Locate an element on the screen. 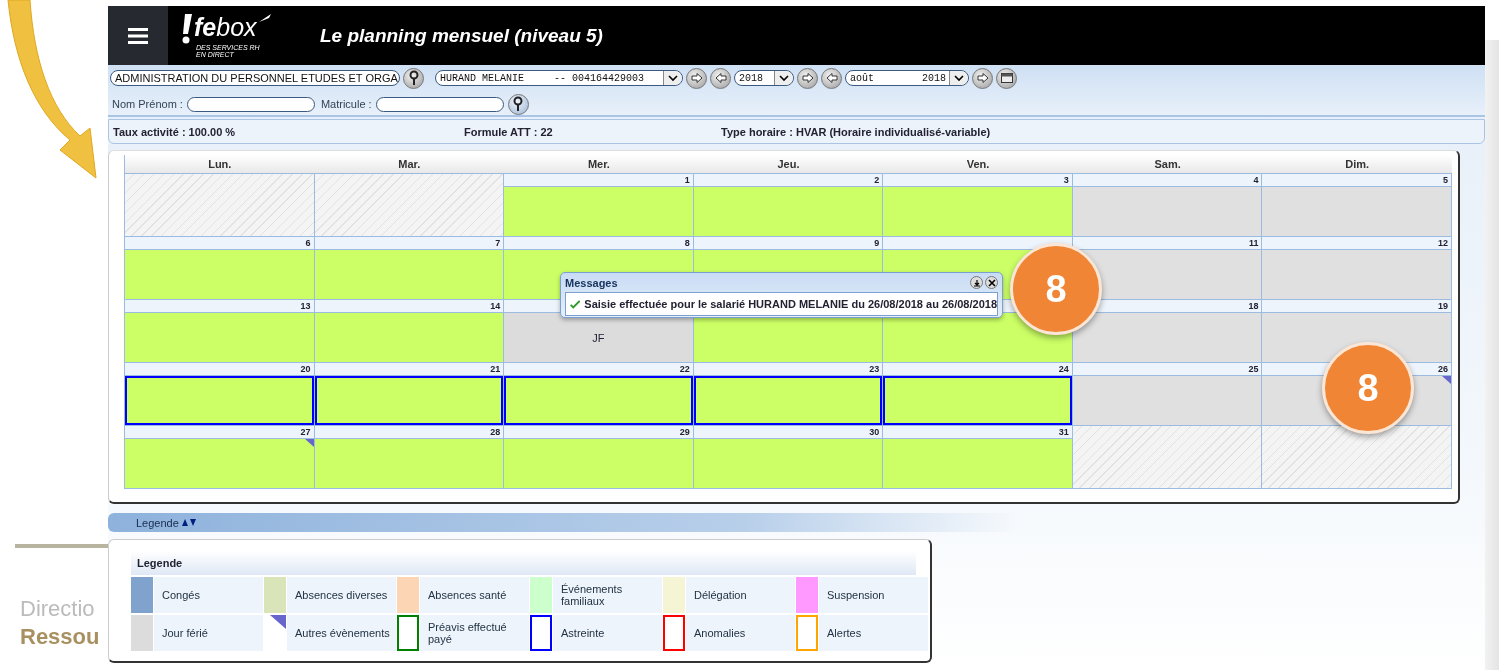 The image size is (1499, 670). day-number: 24 is located at coordinates (1063, 369).